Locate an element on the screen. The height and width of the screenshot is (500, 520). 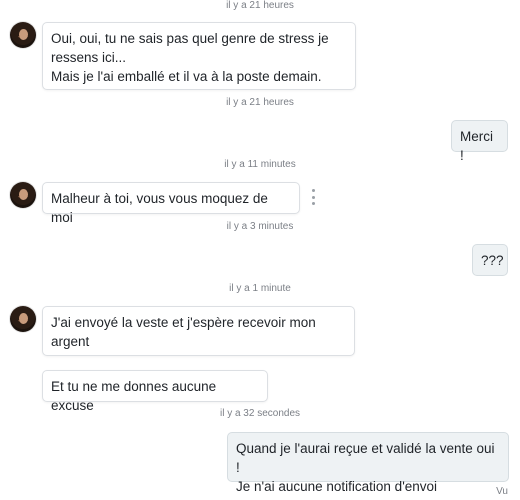
more-vertical-icon is located at coordinates (313, 197).